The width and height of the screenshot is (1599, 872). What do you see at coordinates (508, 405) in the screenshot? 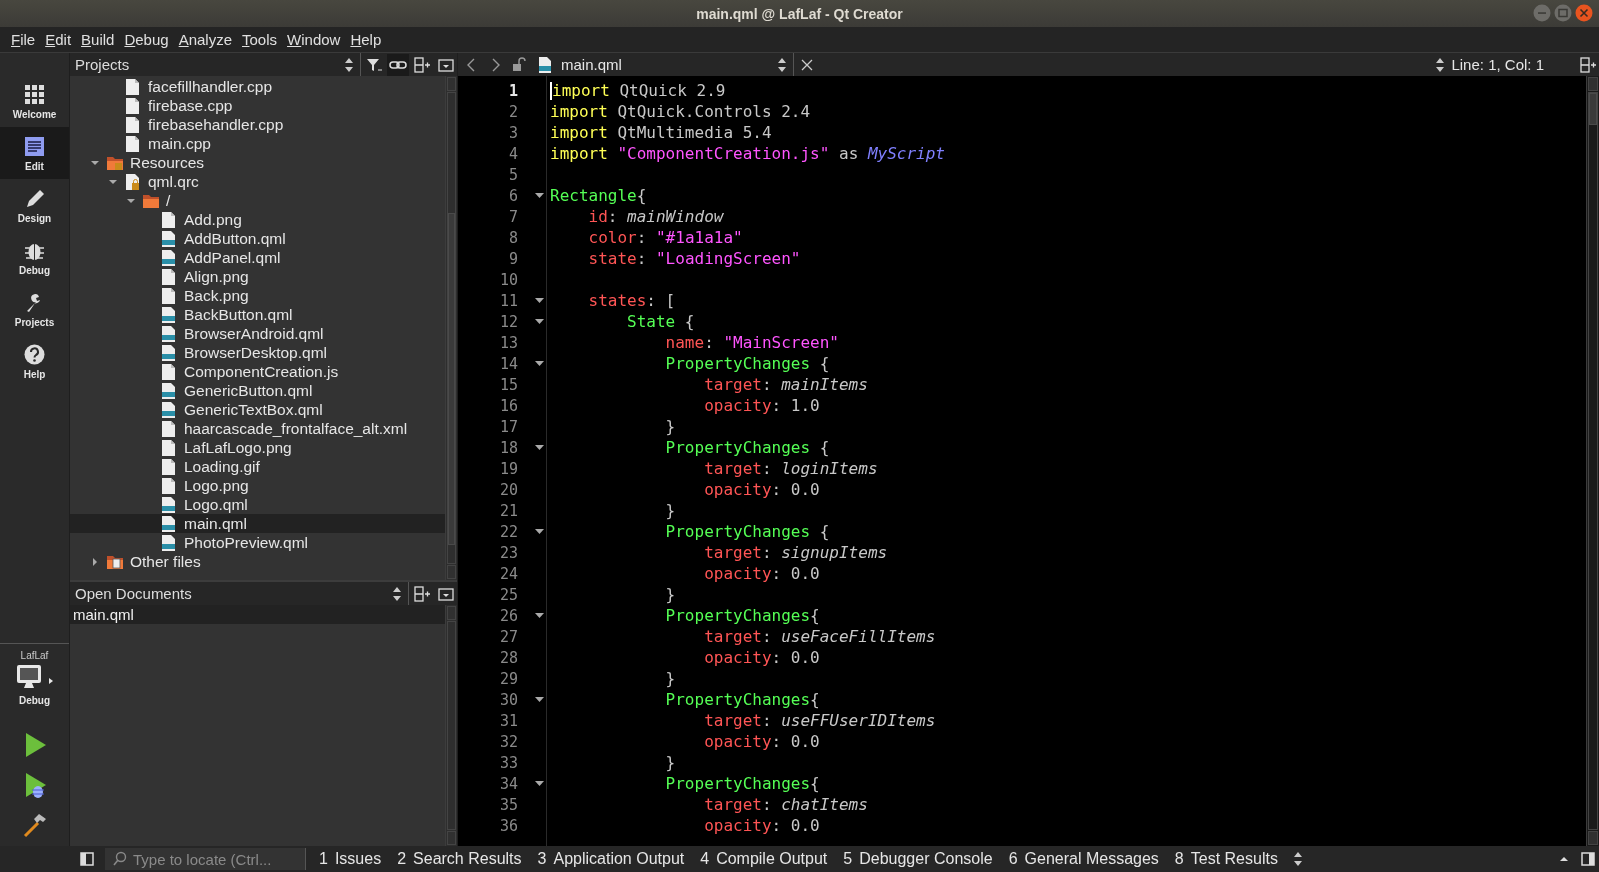
I see `line-number: 16` at bounding box center [508, 405].